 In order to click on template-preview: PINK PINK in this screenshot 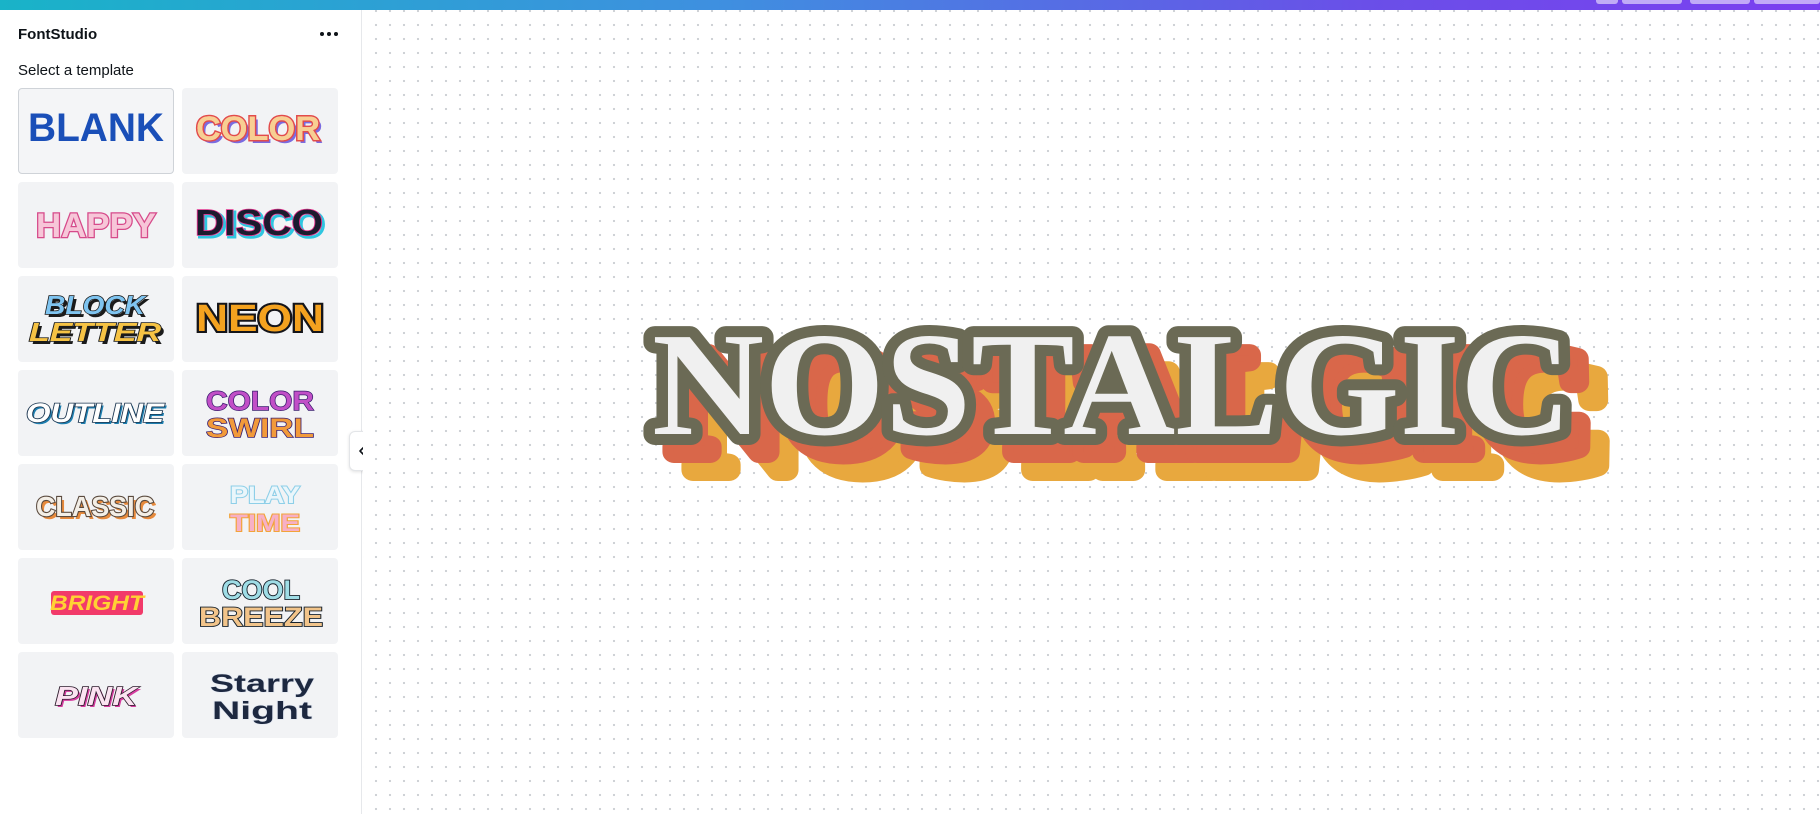, I will do `click(98, 696)`.